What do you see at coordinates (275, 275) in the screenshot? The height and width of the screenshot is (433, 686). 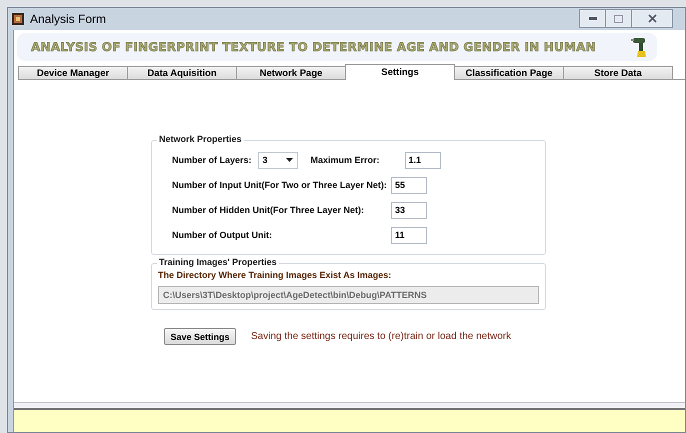 I see `field-label: The Directory Where Training Images Exist As Images:` at bounding box center [275, 275].